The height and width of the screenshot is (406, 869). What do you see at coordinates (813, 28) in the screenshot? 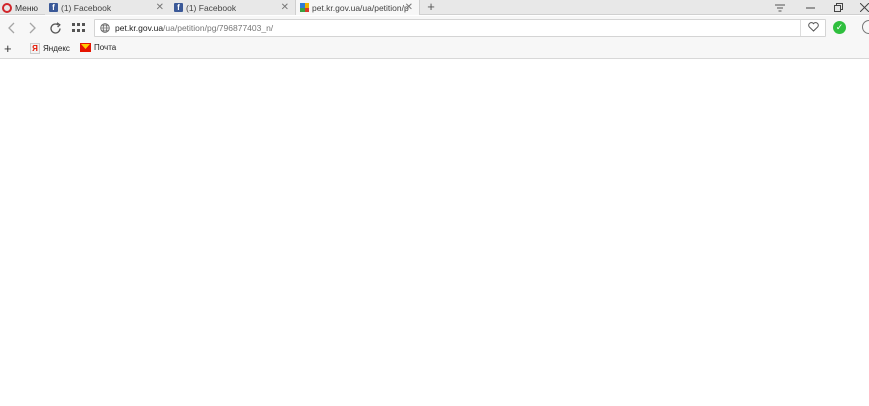
I see `heart-icon` at bounding box center [813, 28].